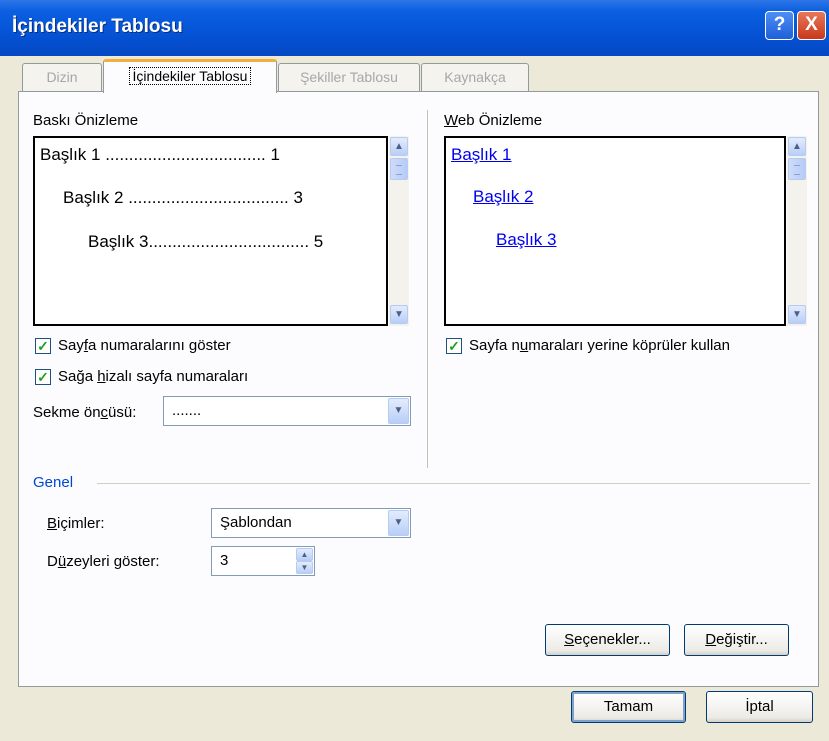  What do you see at coordinates (453, 483) in the screenshot?
I see `group-divider` at bounding box center [453, 483].